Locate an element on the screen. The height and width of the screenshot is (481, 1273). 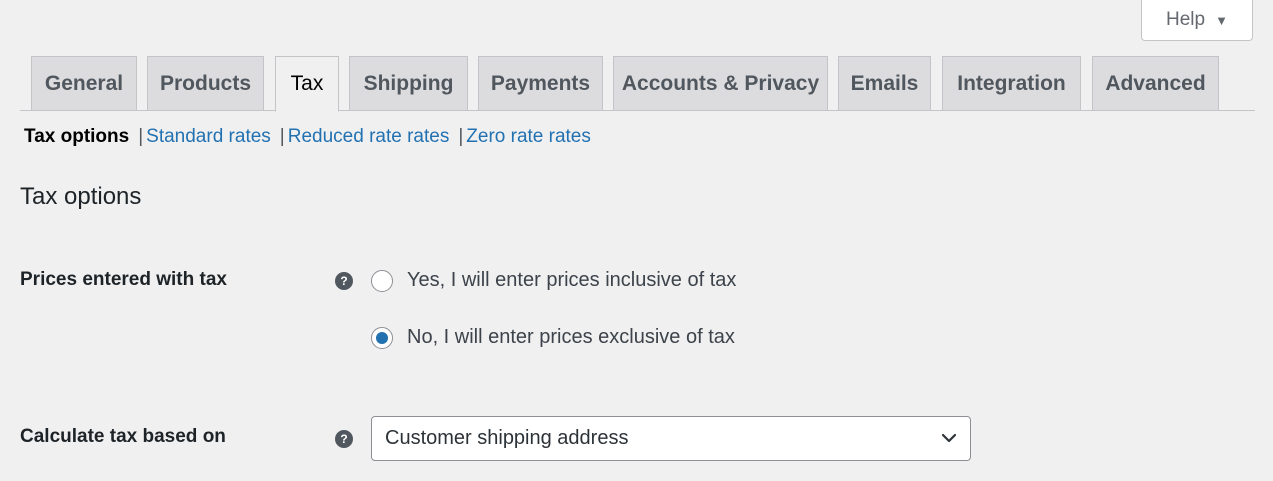
subnav-link-zero-rate-rates: Zero rate rates is located at coordinates (528, 137).